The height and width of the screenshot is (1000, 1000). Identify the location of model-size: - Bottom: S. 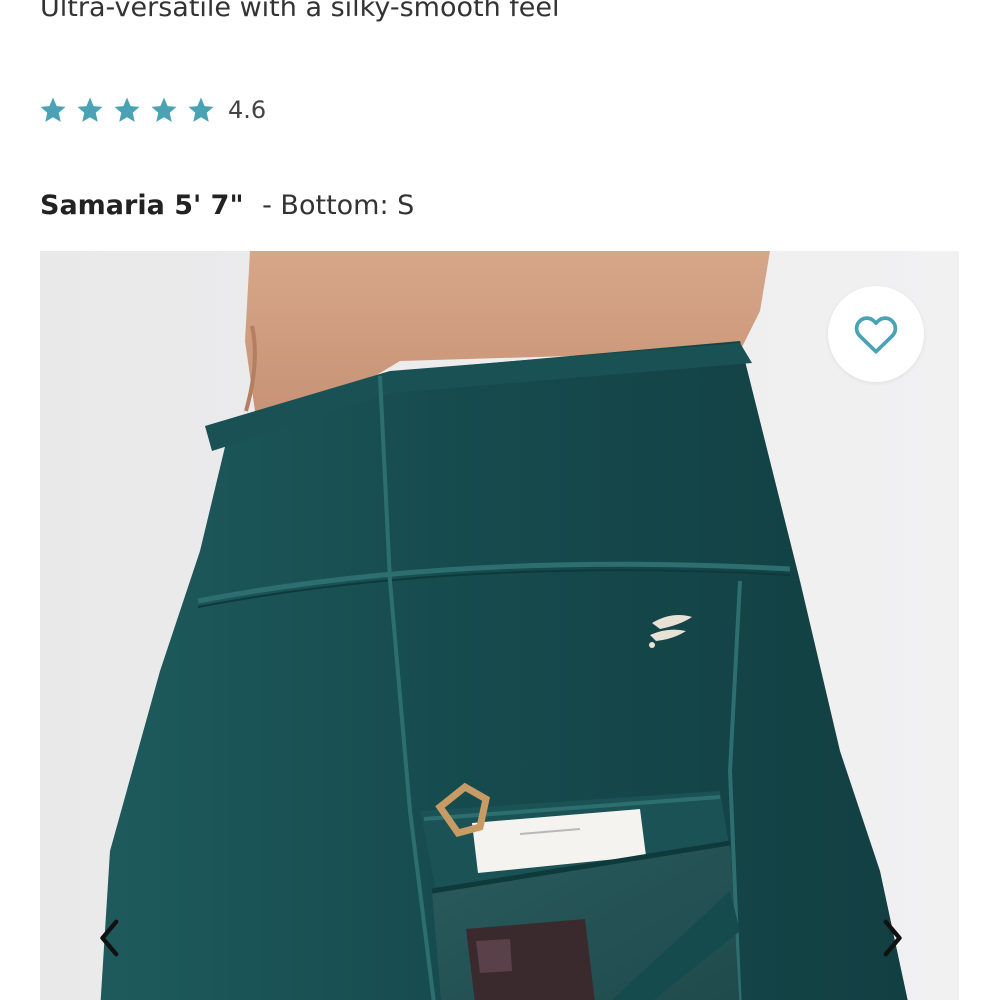
(338, 205).